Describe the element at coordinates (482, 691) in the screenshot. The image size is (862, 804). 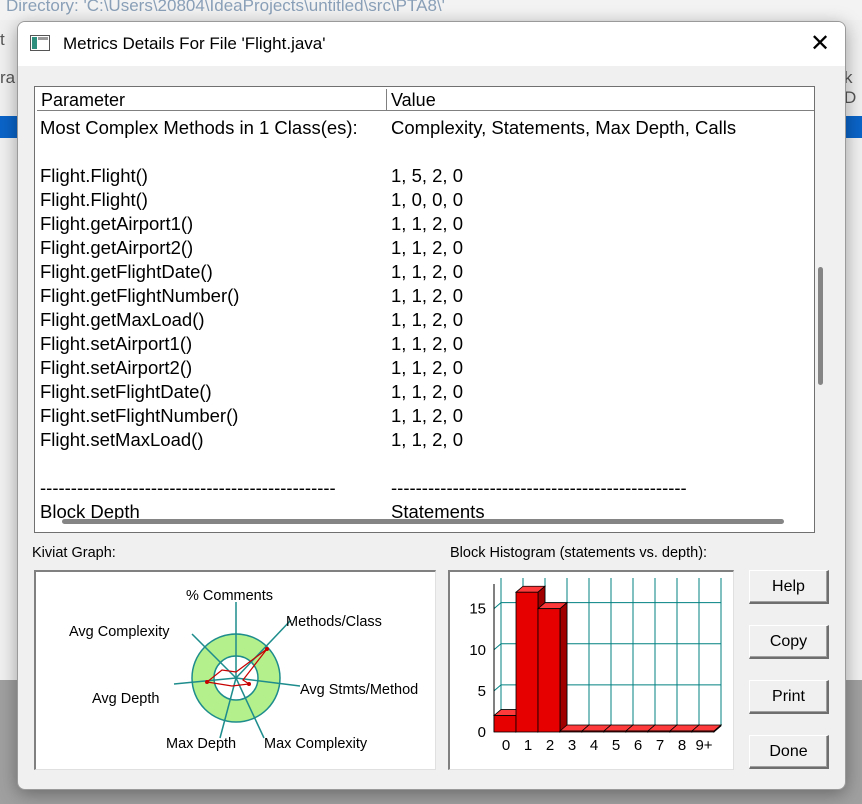
I see `y-tick-label: 5` at that location.